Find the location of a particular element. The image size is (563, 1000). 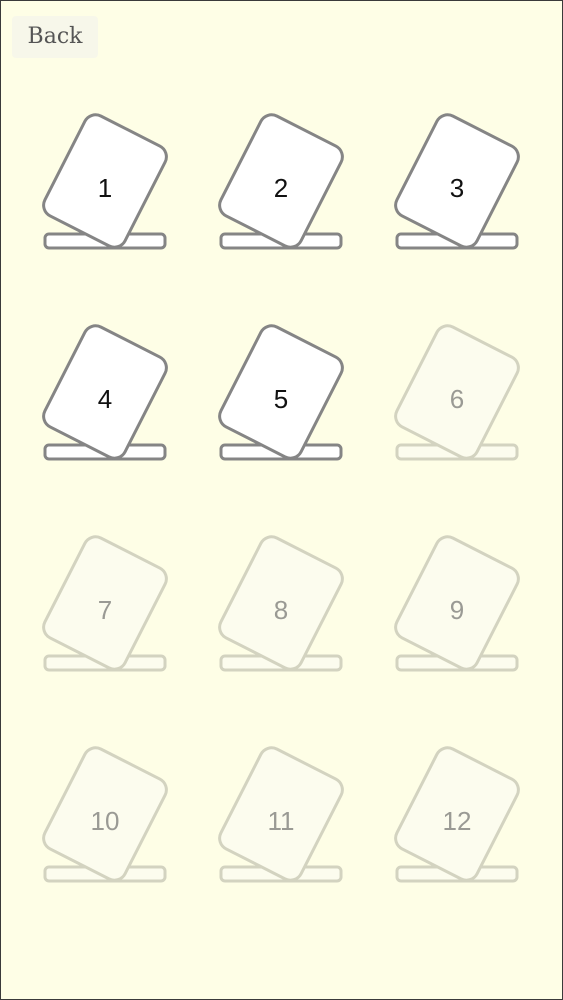

level-button-5: 5 is located at coordinates (281, 391).